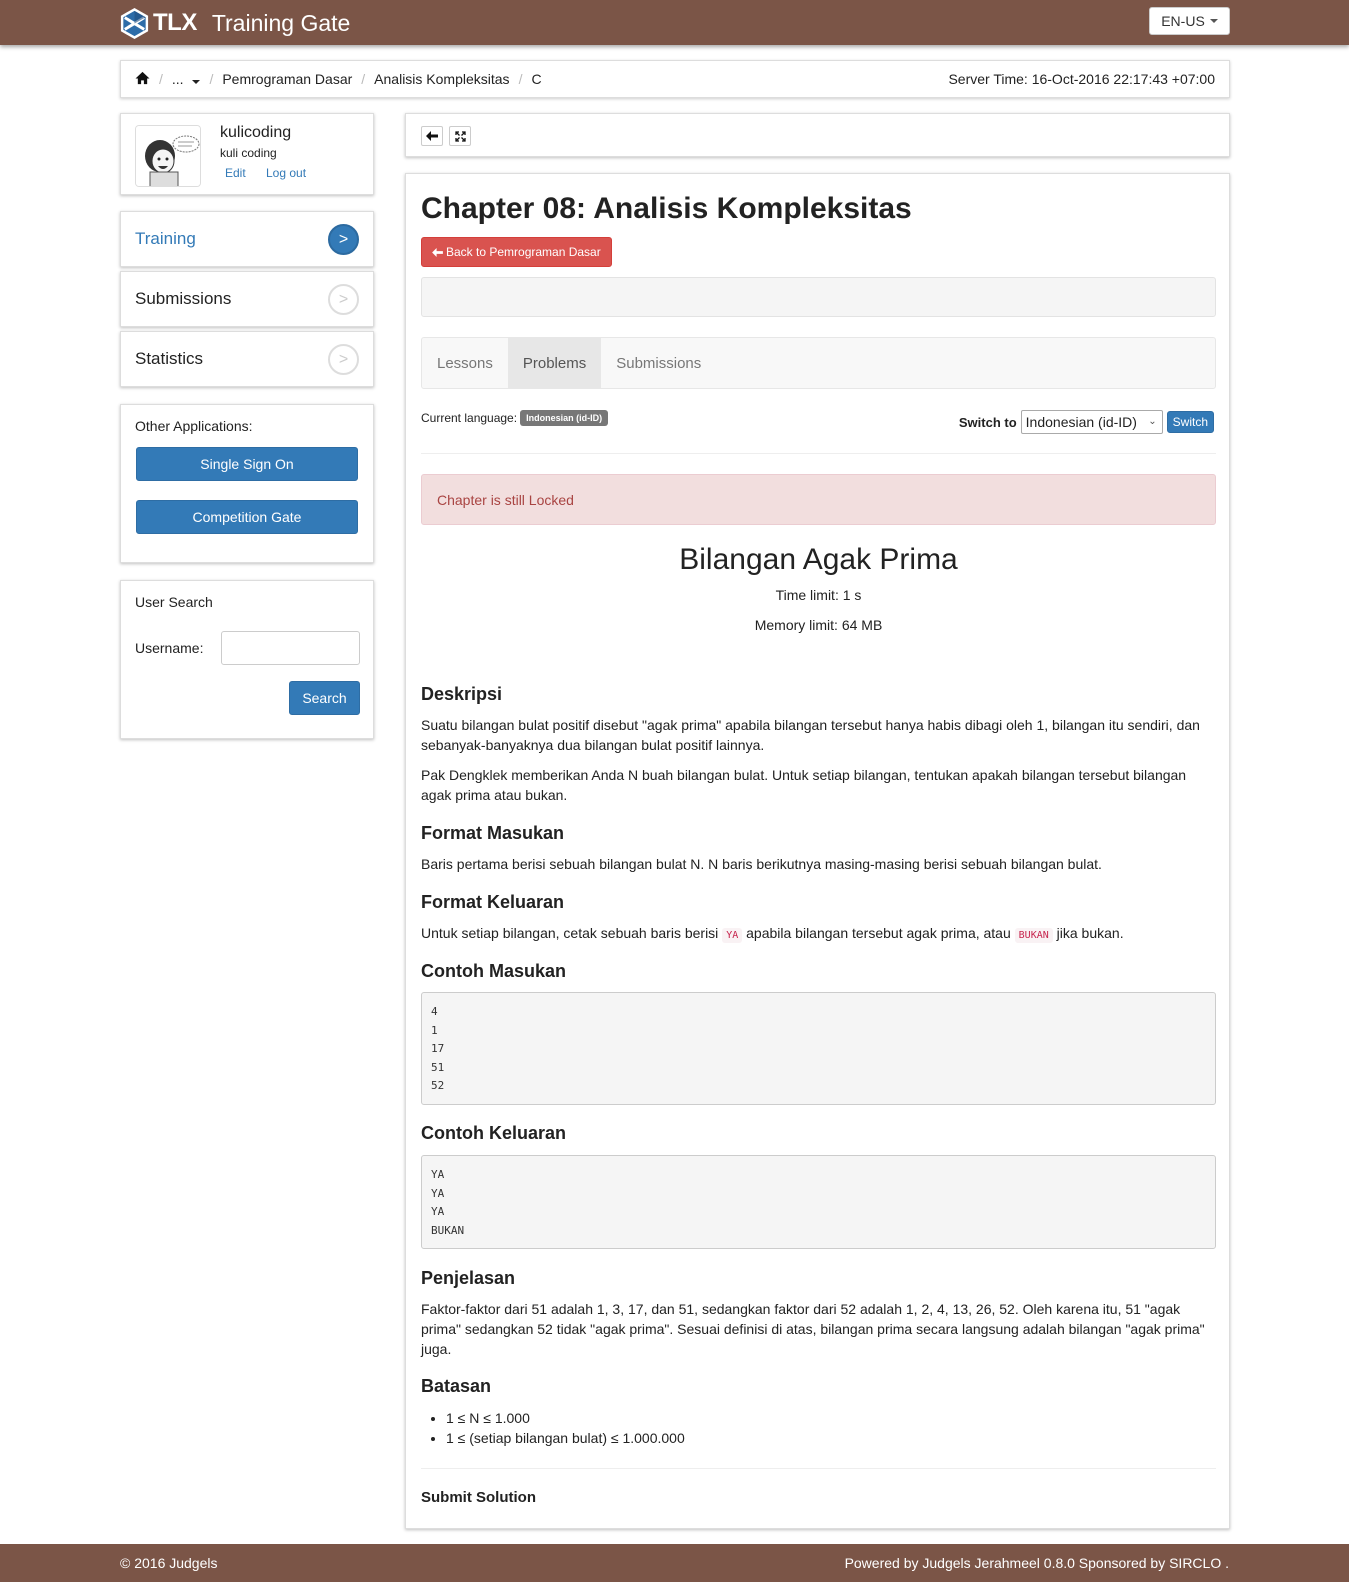 Image resolution: width=1349 pixels, height=1582 pixels. I want to click on chapter-title: Chapter 08: Analisis Kompleksitas, so click(666, 208).